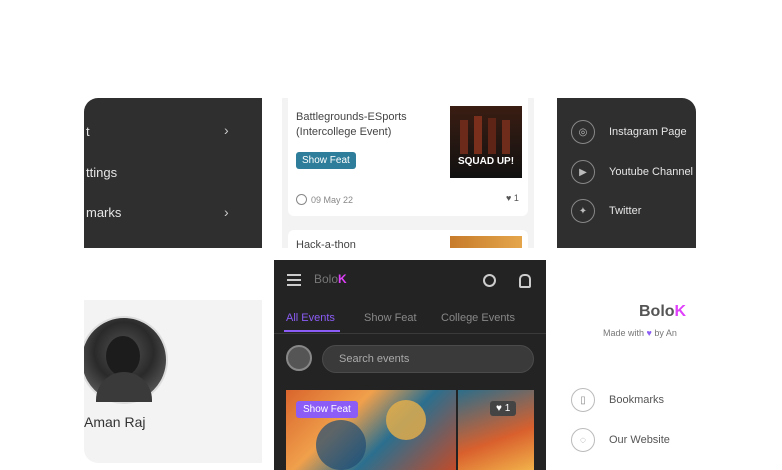 The image size is (782, 470). Describe the element at coordinates (486, 142) in the screenshot. I see `event-poster: SQUAD UP!` at that location.